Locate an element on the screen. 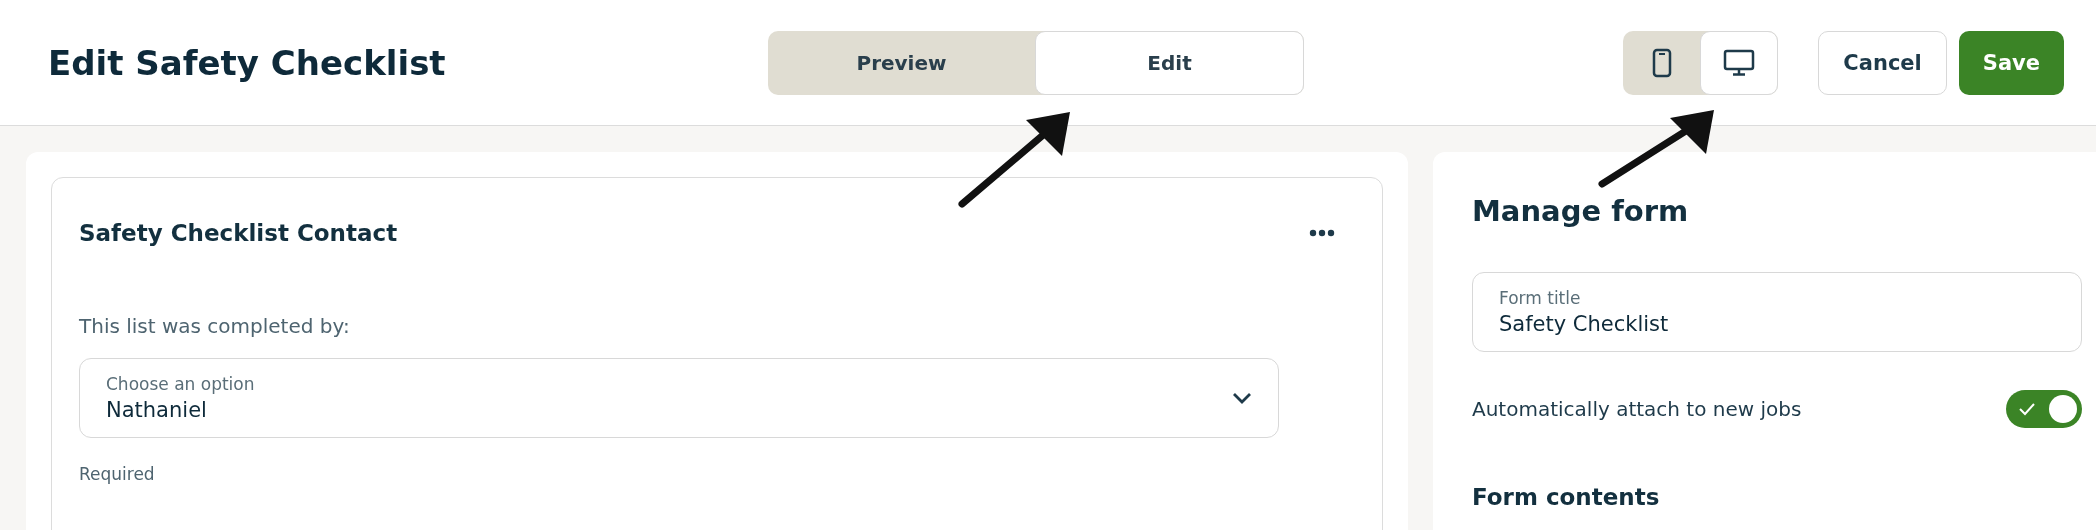 Image resolution: width=2096 pixels, height=530 pixels. required-hint: Required is located at coordinates (117, 474).